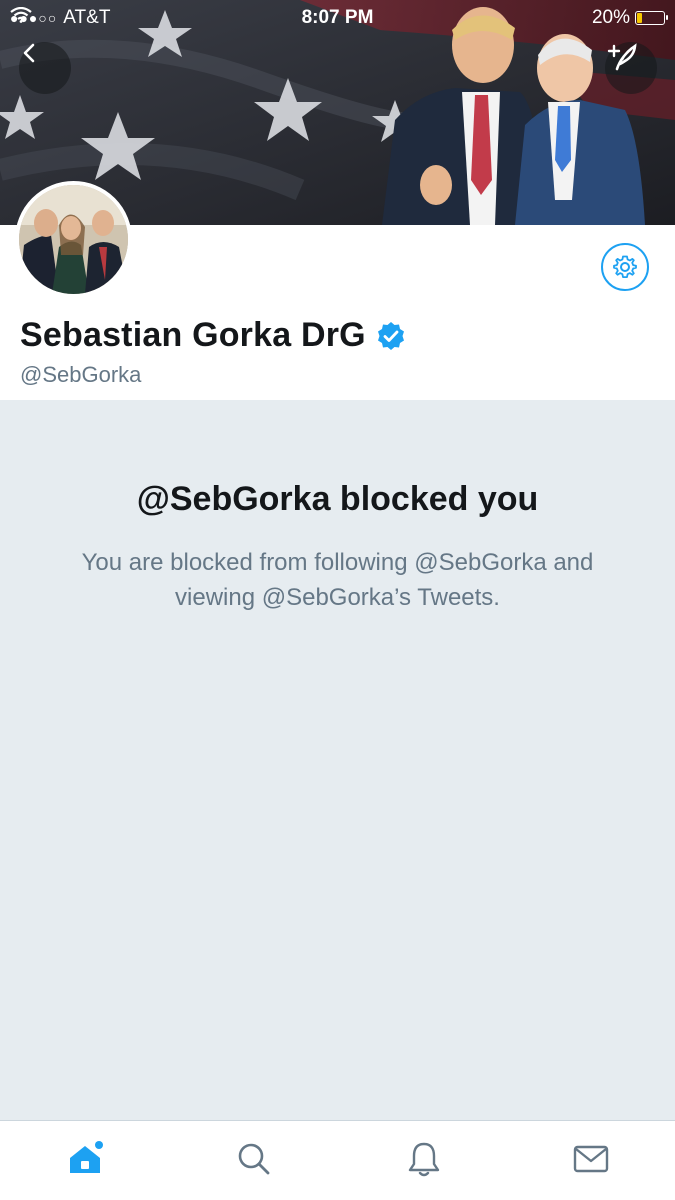 This screenshot has width=675, height=1200. I want to click on profile-name-row: Sebastian Gorka DrG, so click(213, 335).